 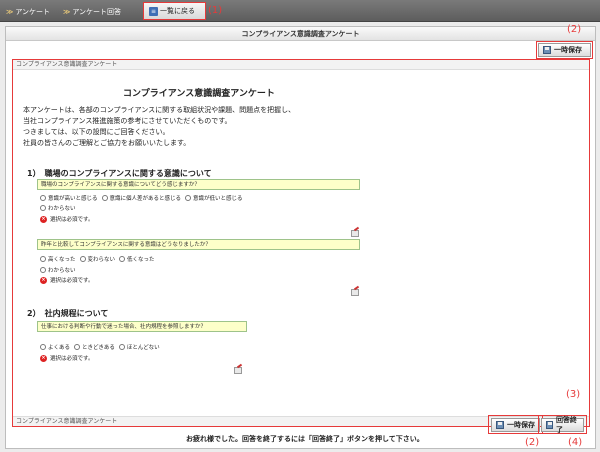 What do you see at coordinates (300, 34) in the screenshot?
I see `window-title: コンプライアンス意識調査アンケート` at bounding box center [300, 34].